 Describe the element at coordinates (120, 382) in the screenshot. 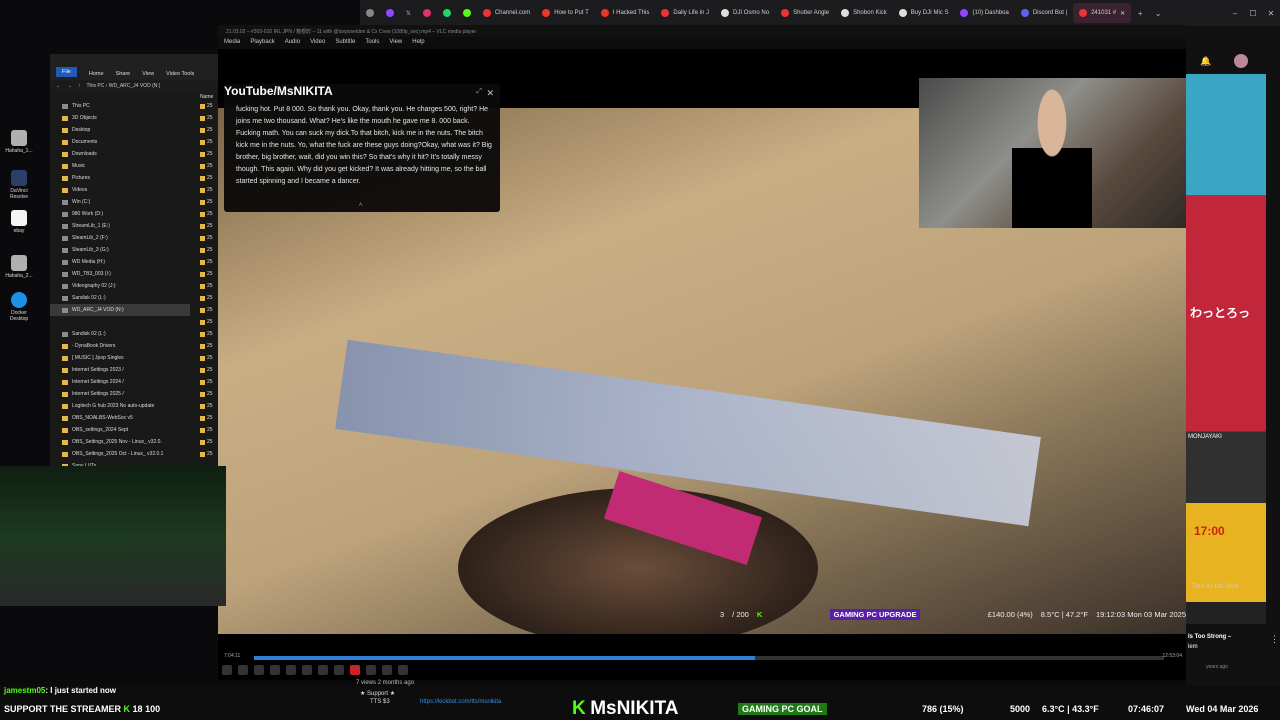

I see `tree-item: Internet Settings 2024 /` at that location.